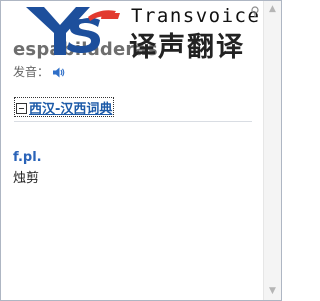 The height and width of the screenshot is (301, 320). Describe the element at coordinates (187, 44) in the screenshot. I see `brand-chinese-name: 译声翻译` at that location.